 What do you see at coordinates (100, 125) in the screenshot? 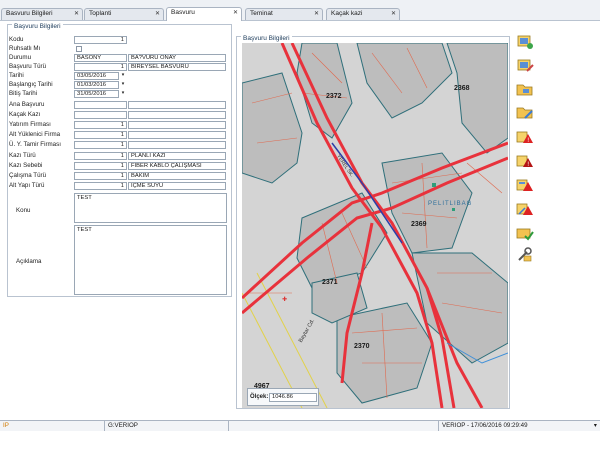
I see `yatirim-code-field: 1` at bounding box center [100, 125].